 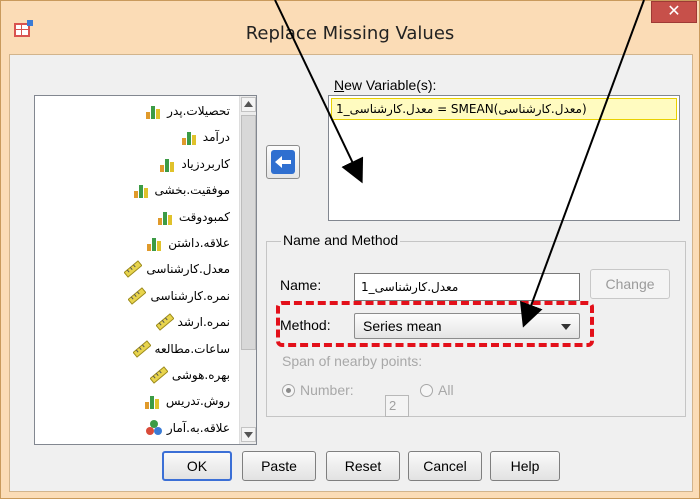 What do you see at coordinates (630, 284) in the screenshot?
I see `change-button: Change` at bounding box center [630, 284].